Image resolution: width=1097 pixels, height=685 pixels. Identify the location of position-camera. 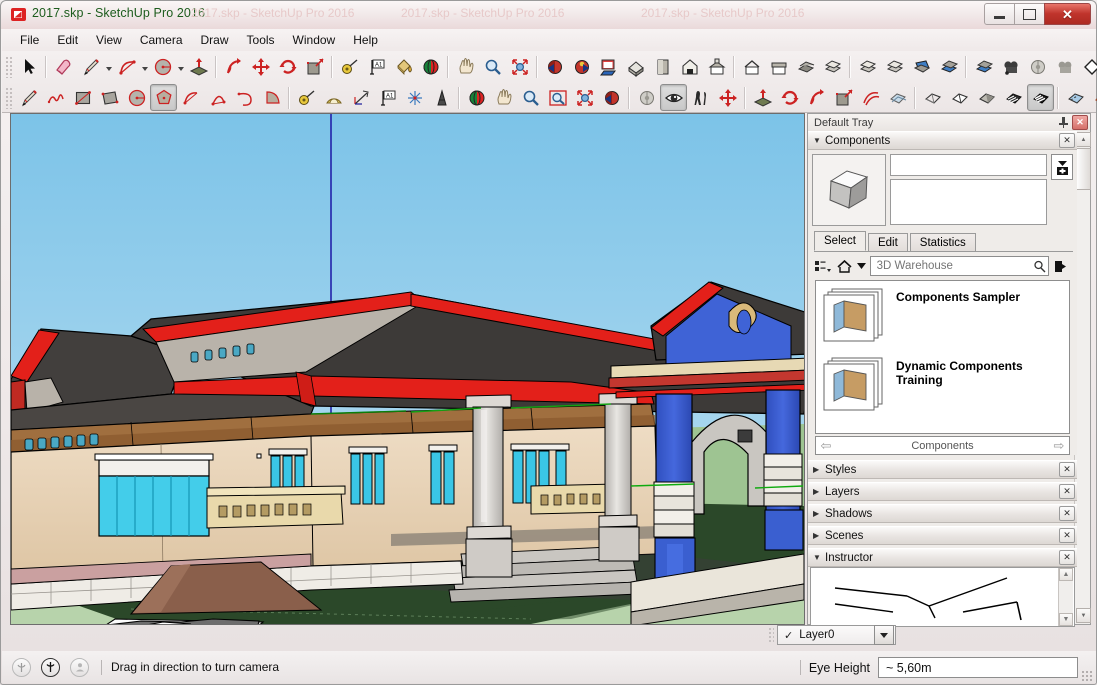
(1037, 66).